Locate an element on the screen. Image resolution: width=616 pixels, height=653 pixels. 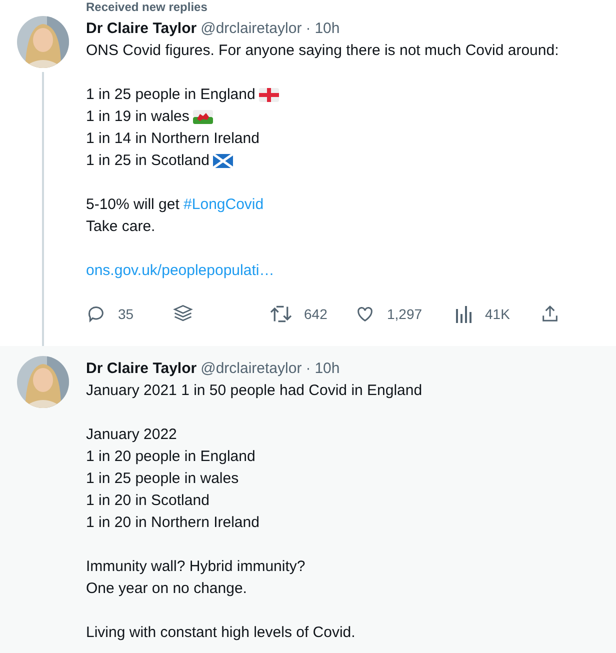
share-button is located at coordinates (550, 314).